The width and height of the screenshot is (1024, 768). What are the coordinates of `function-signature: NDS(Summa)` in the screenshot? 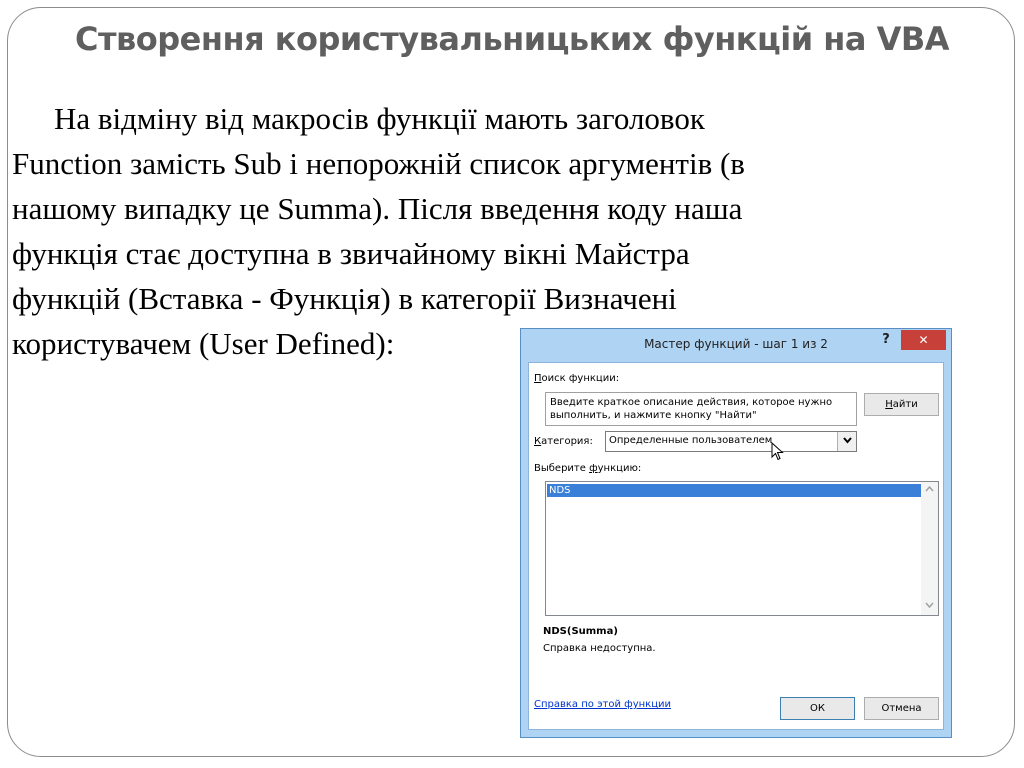 It's located at (580, 631).